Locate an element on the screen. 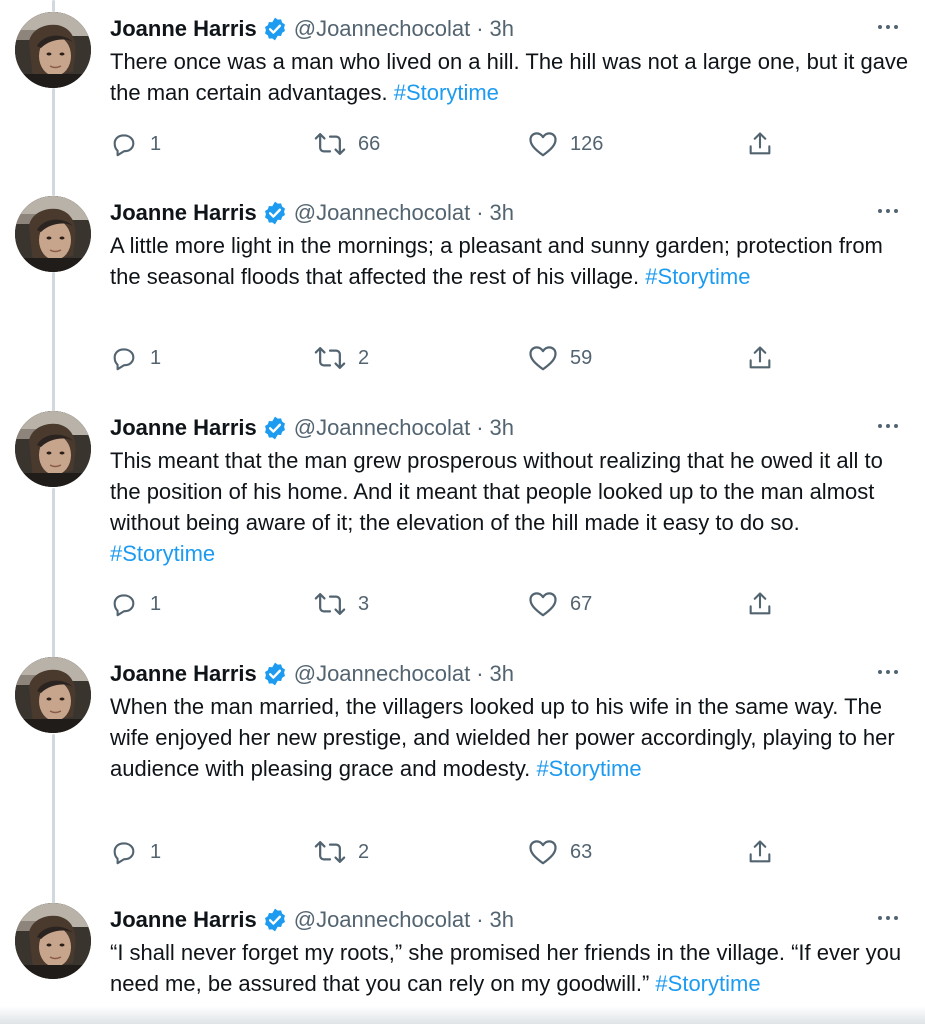 The image size is (925, 1024). like-count: 59 is located at coordinates (581, 357).